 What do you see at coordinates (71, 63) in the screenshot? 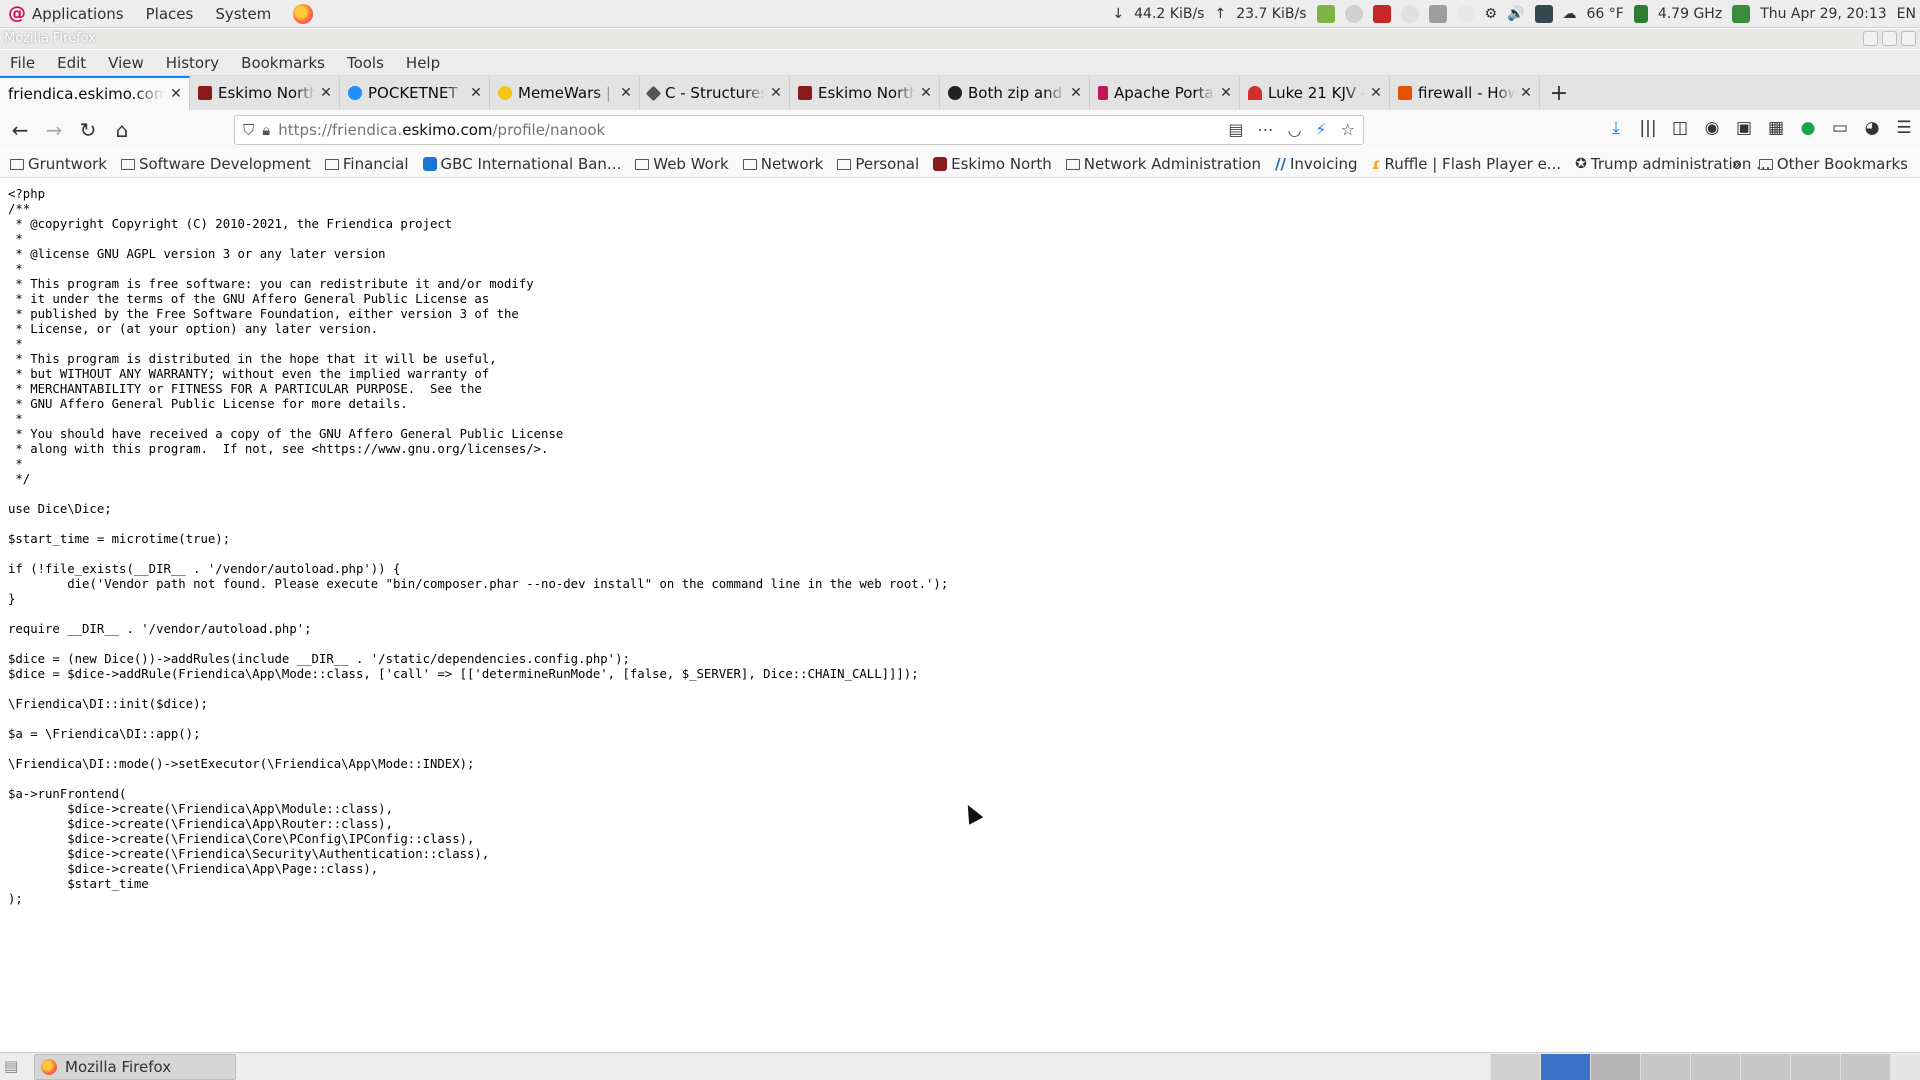
I see `menu-edit: Edit` at bounding box center [71, 63].